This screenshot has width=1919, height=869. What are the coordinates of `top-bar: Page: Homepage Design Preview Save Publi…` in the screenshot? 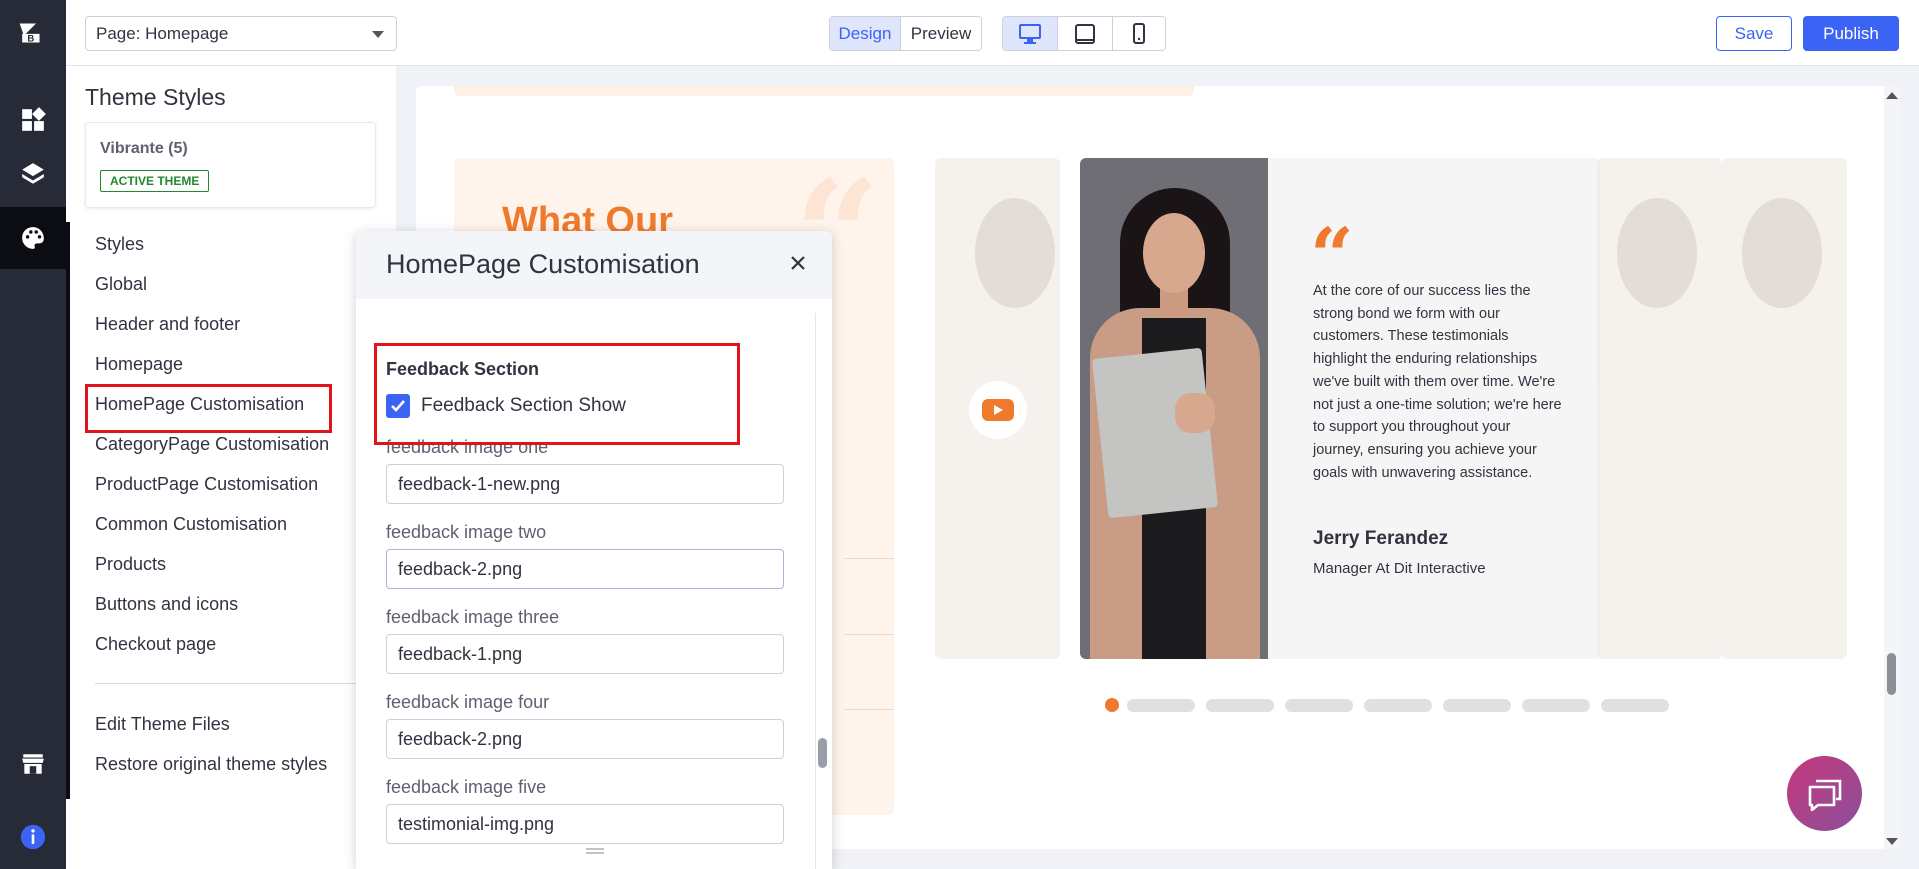 It's located at (992, 33).